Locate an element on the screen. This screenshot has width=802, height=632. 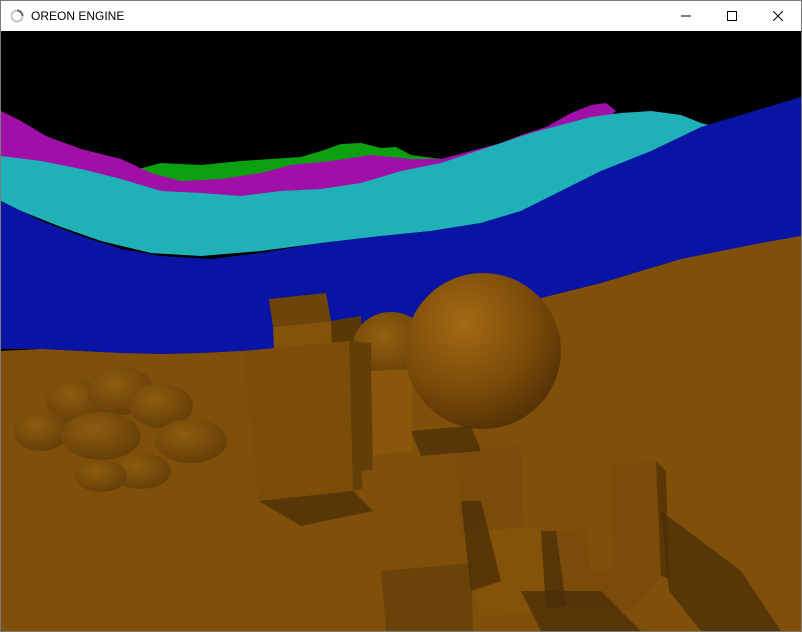
shadow-sphere is located at coordinates (446, 441).